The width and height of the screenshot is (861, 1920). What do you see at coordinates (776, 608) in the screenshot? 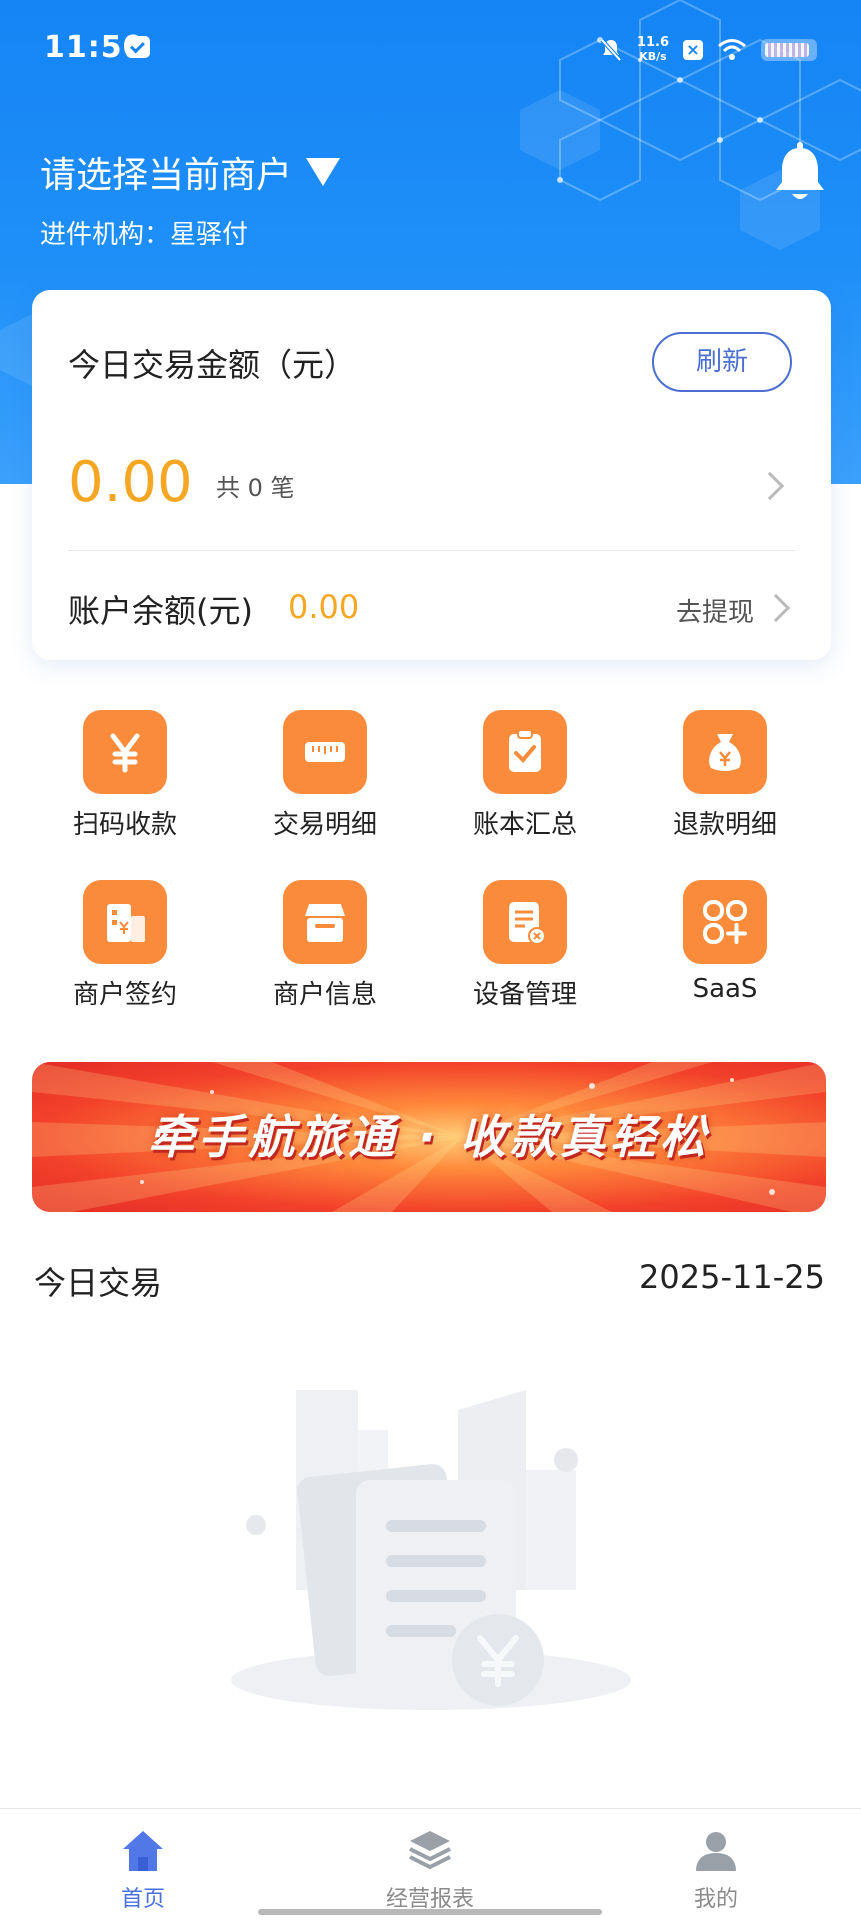
I see `withdraw-chevron-icon` at bounding box center [776, 608].